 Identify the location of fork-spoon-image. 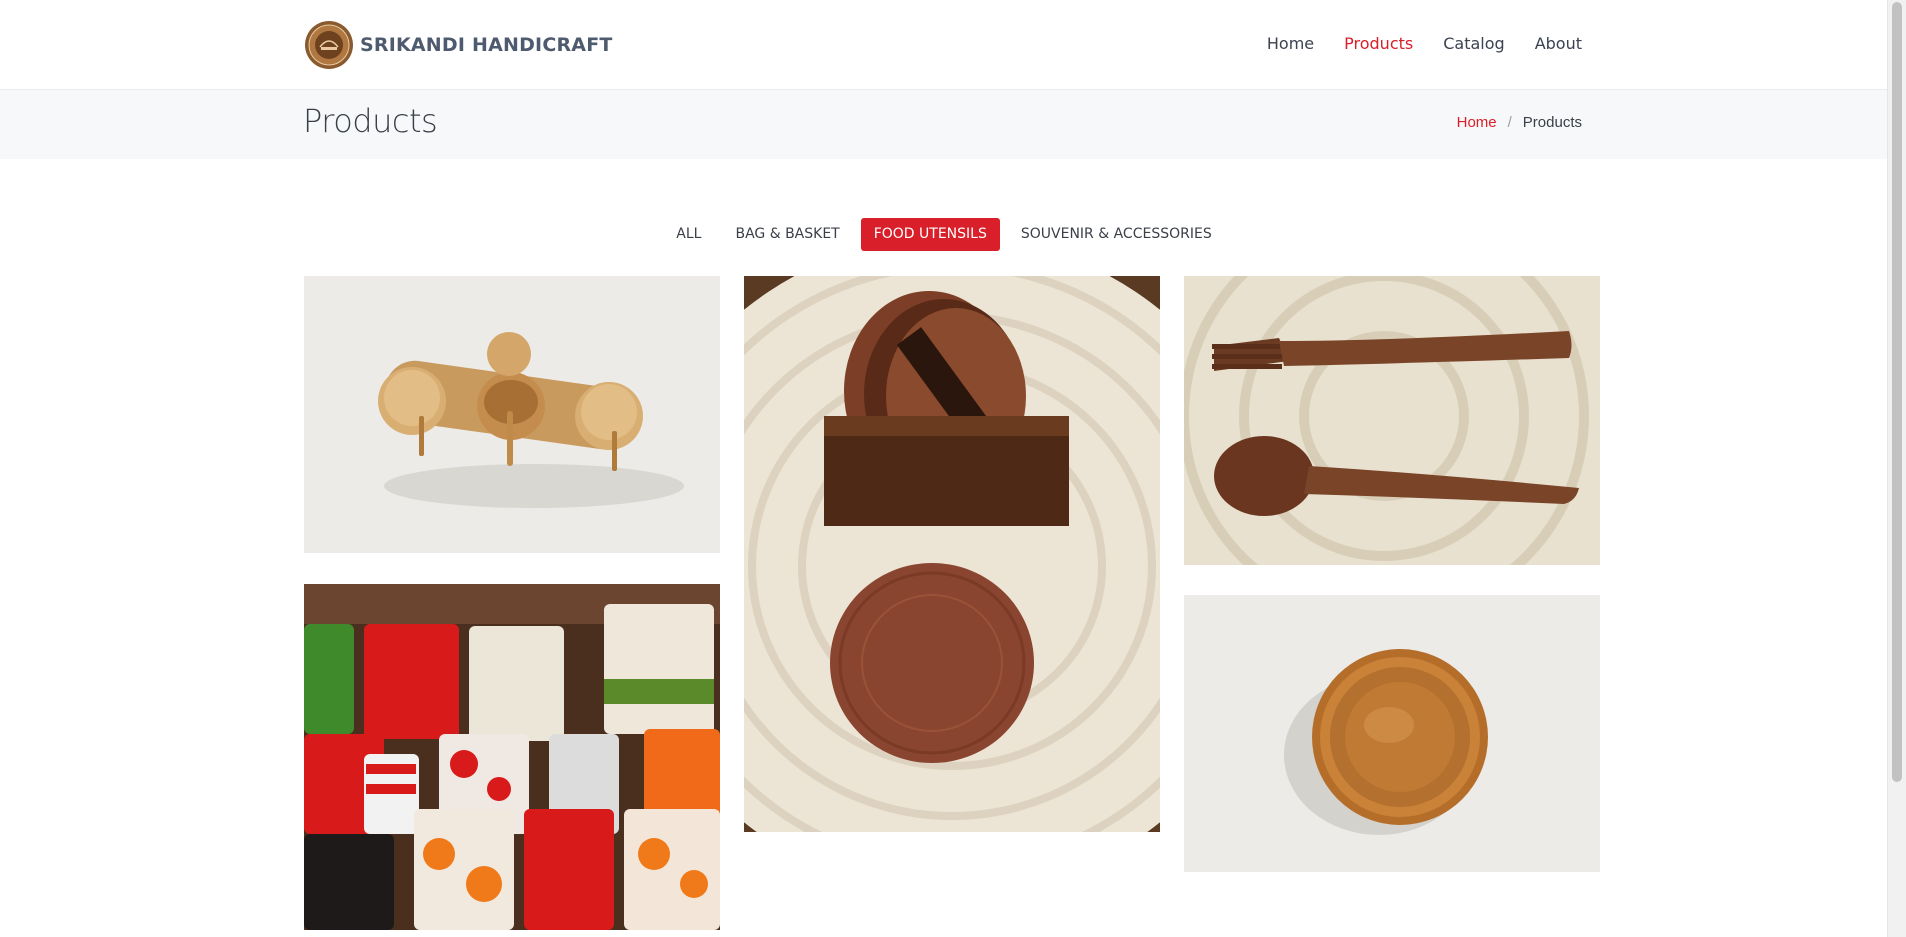
(1392, 420).